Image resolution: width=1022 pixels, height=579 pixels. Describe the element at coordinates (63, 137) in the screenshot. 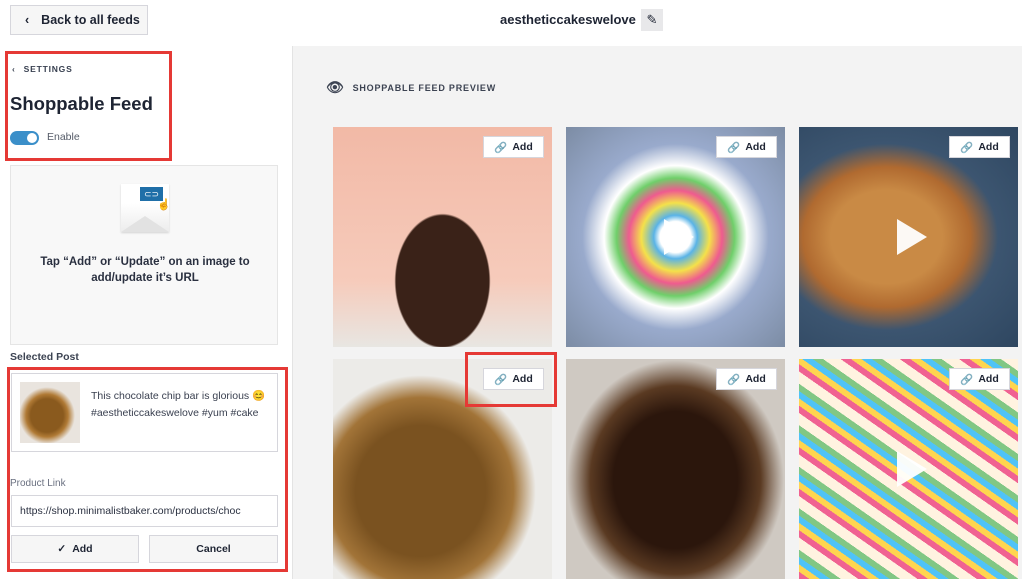

I see `enable-label: Enable` at that location.